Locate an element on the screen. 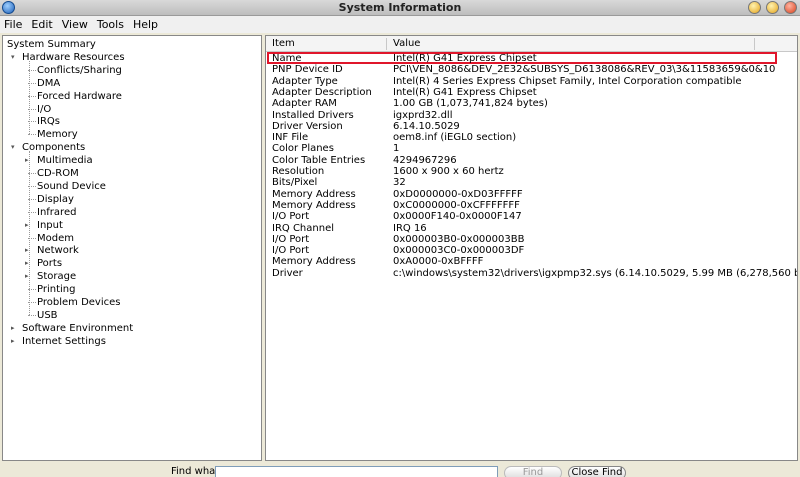 This screenshot has height=477, width=800. tree-item-ports: Ports is located at coordinates (49, 263).